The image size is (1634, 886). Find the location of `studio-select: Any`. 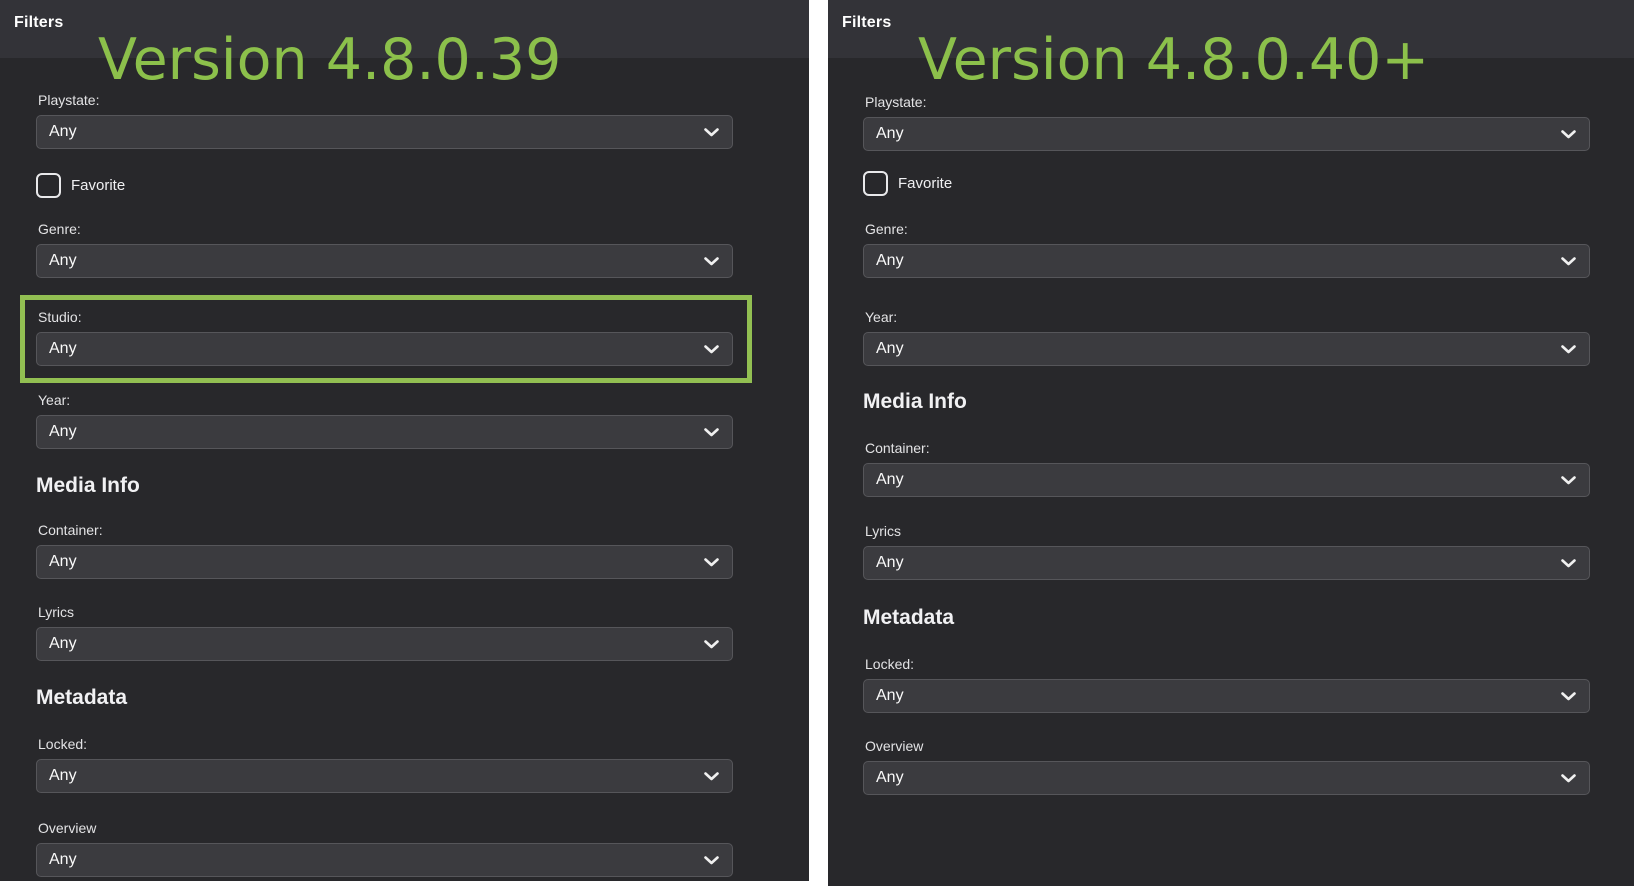

studio-select: Any is located at coordinates (384, 349).